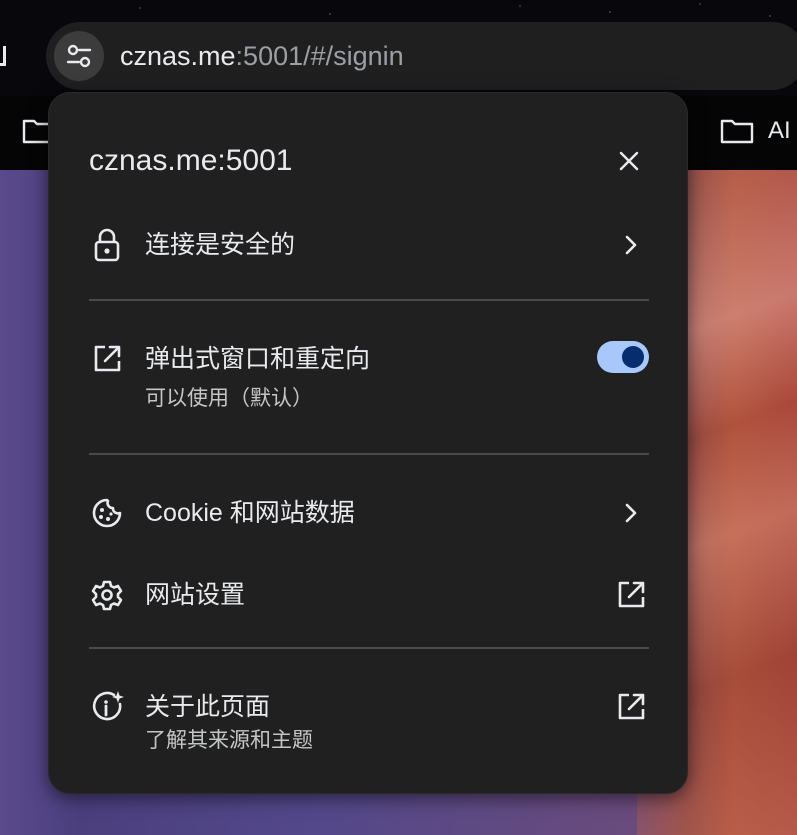 Image resolution: width=797 pixels, height=835 pixels. I want to click on cookies-label: Cookie 和网站数据, so click(250, 513).